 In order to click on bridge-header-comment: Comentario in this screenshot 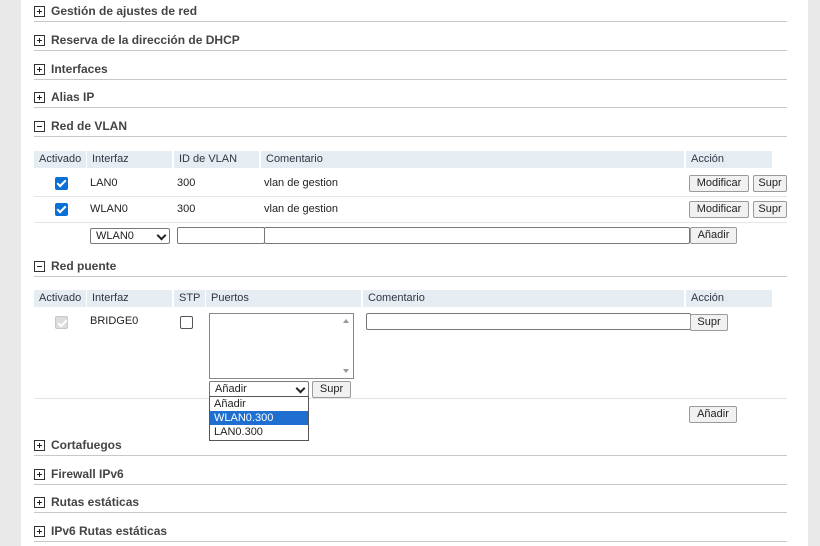, I will do `click(523, 298)`.